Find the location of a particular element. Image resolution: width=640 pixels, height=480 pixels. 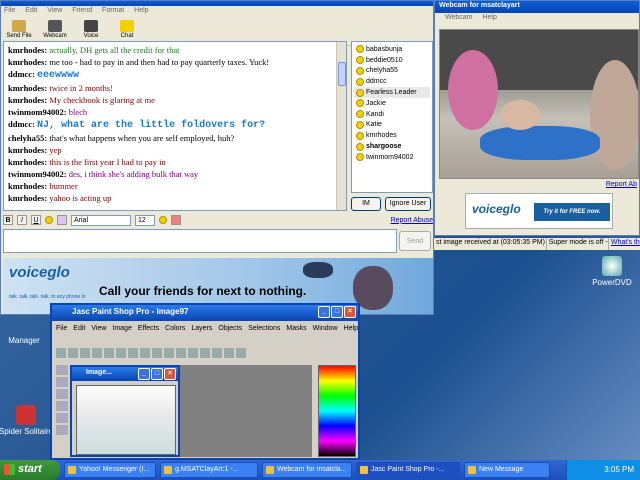

try-free-button: Try it for FREE now. is located at coordinates (572, 212).